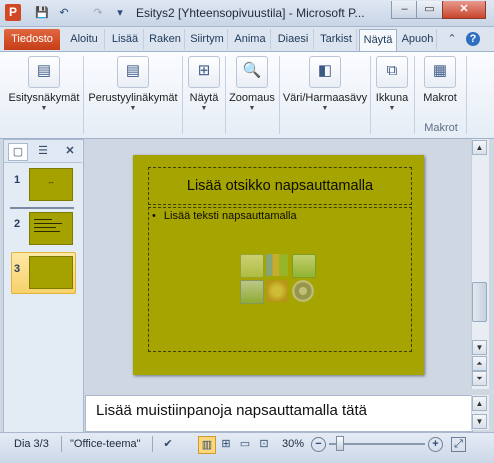 The image size is (494, 463). What do you see at coordinates (304, 266) in the screenshot?
I see `insert-smartart-icon` at bounding box center [304, 266].